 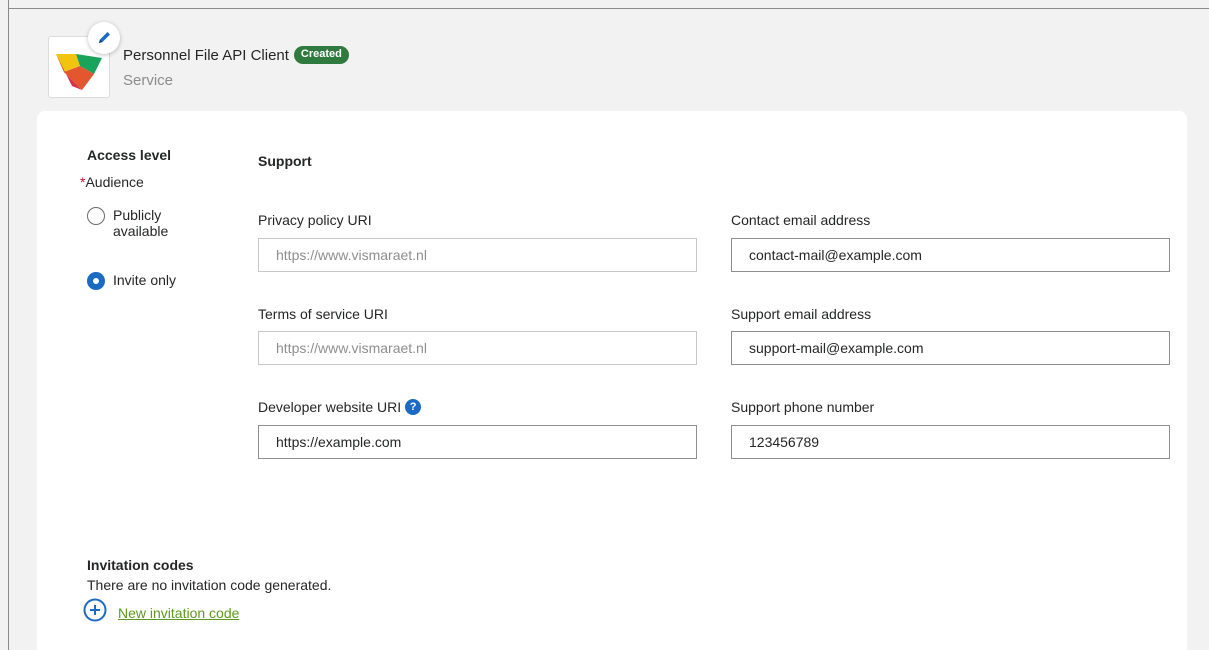 I want to click on invitation-codes-empty-text: There are no invitation code generated., so click(x=209, y=585).